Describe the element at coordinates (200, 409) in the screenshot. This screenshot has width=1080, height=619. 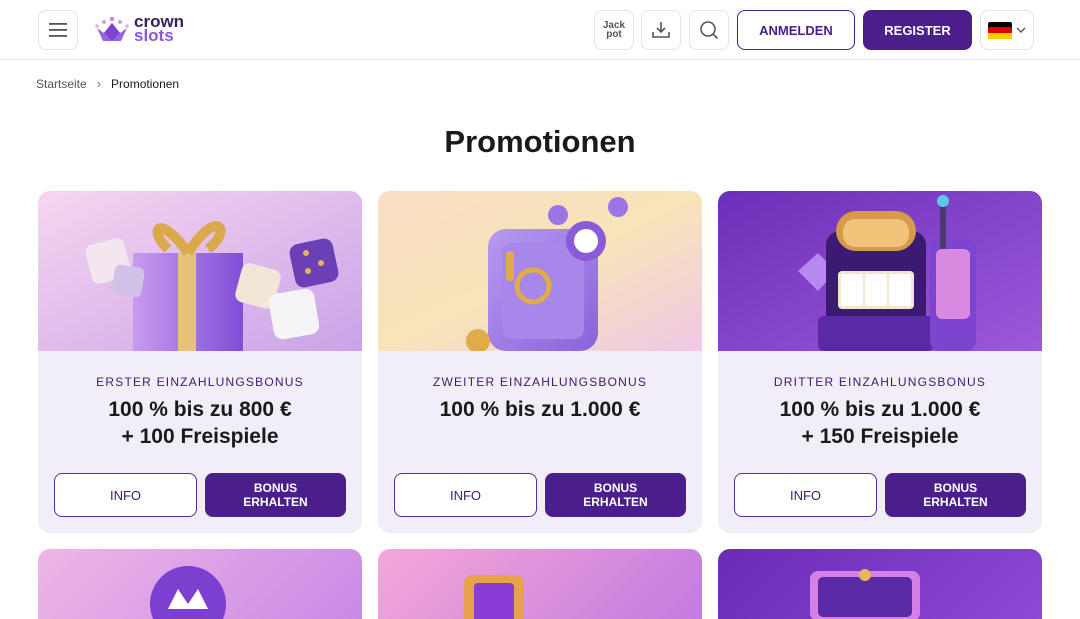
I see `card-title-line1: 100 % bis zu 800 €` at that location.